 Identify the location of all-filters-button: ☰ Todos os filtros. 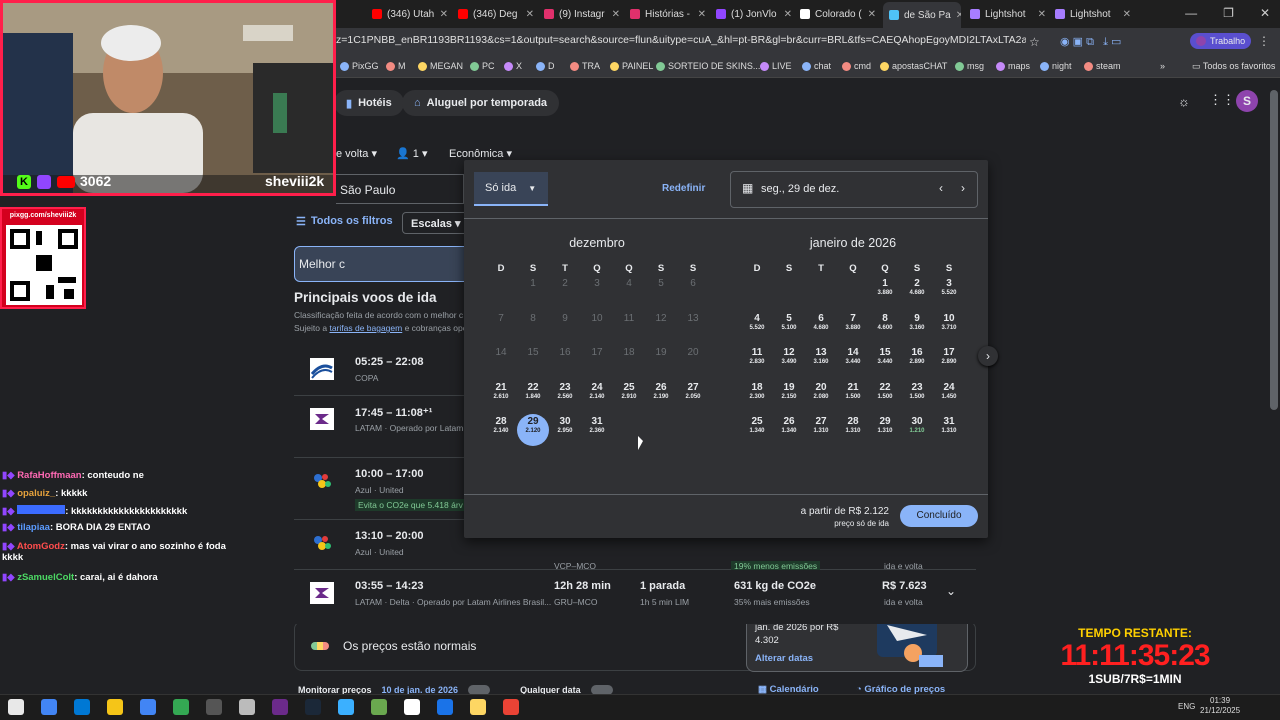
(344, 221).